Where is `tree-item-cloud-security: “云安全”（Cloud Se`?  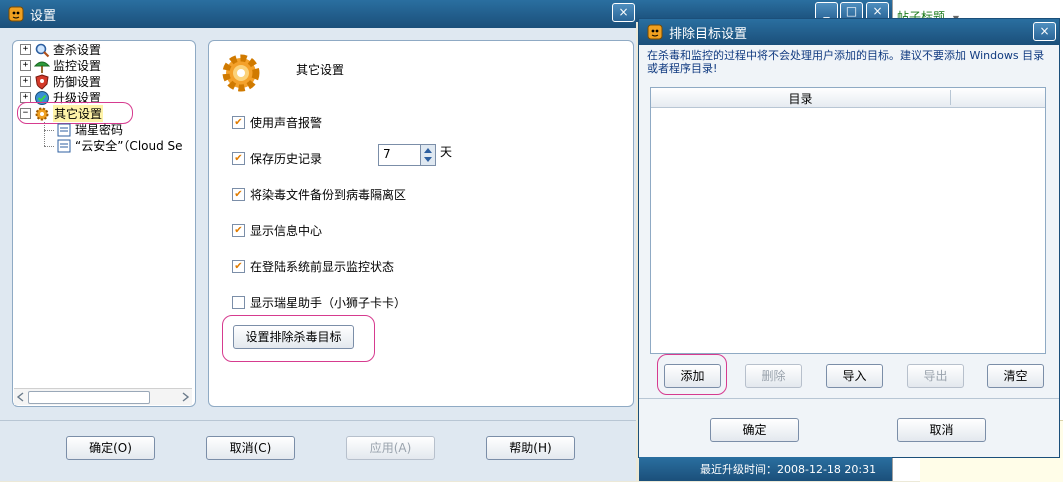
tree-item-cloud-security: “云安全”（Cloud Se is located at coordinates (125, 145).